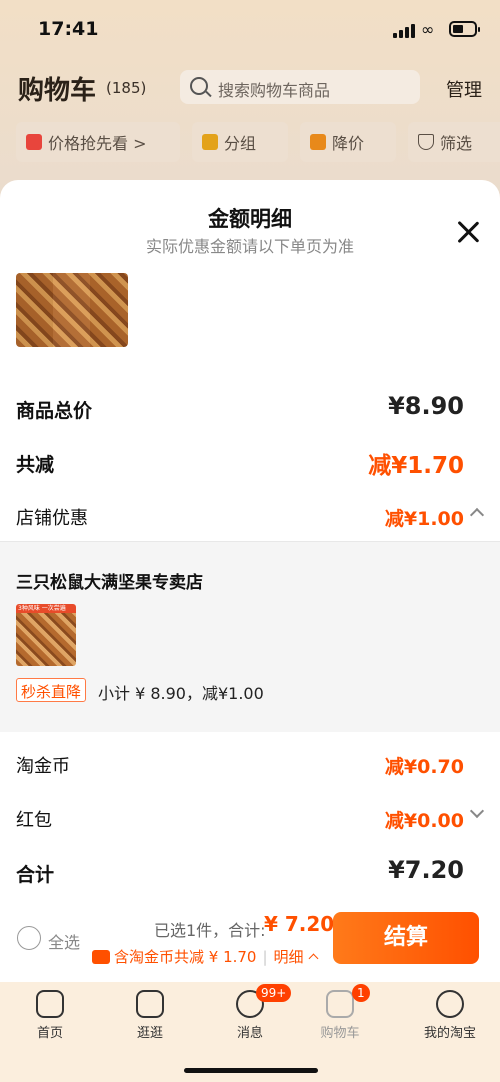  What do you see at coordinates (46, 635) in the screenshot?
I see `shop-product-image: 3种风味 一次尝遍` at bounding box center [46, 635].